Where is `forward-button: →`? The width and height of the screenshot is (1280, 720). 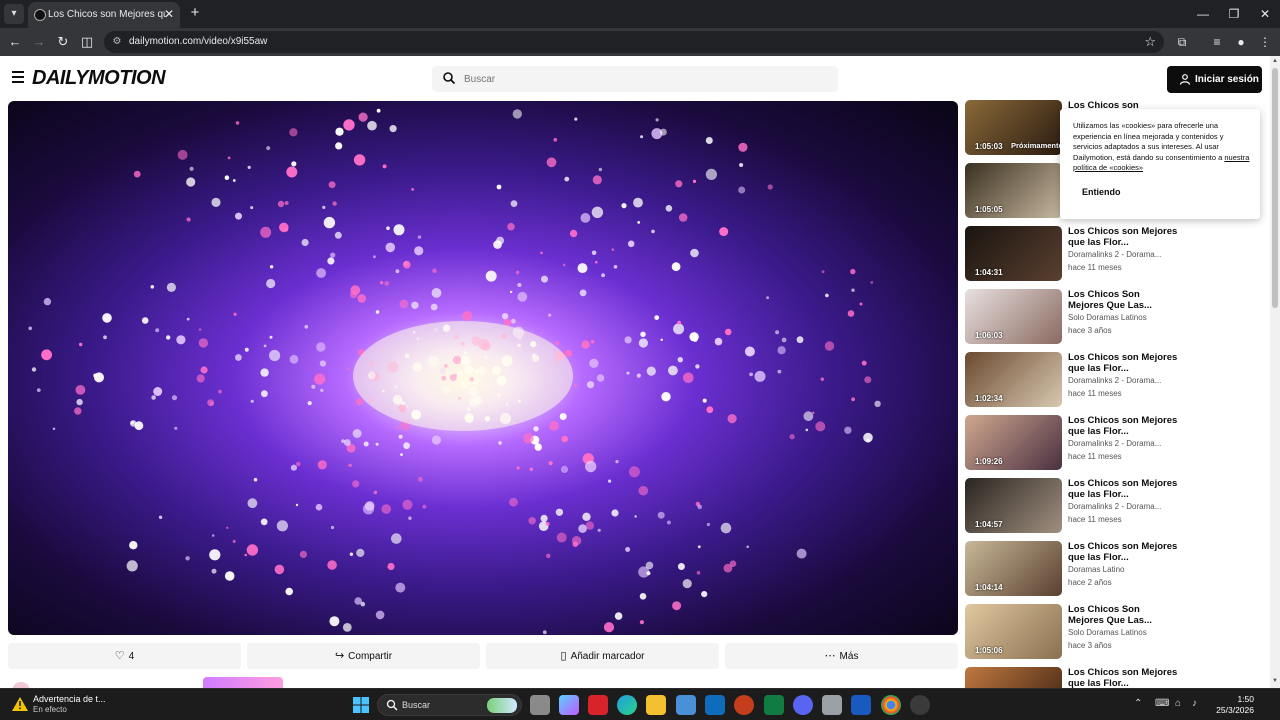 forward-button: → is located at coordinates (39, 42).